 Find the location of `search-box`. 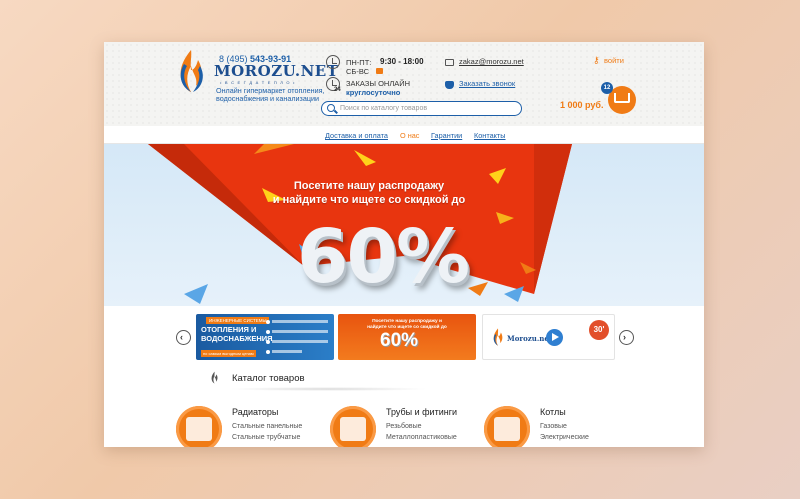

search-box is located at coordinates (421, 108).